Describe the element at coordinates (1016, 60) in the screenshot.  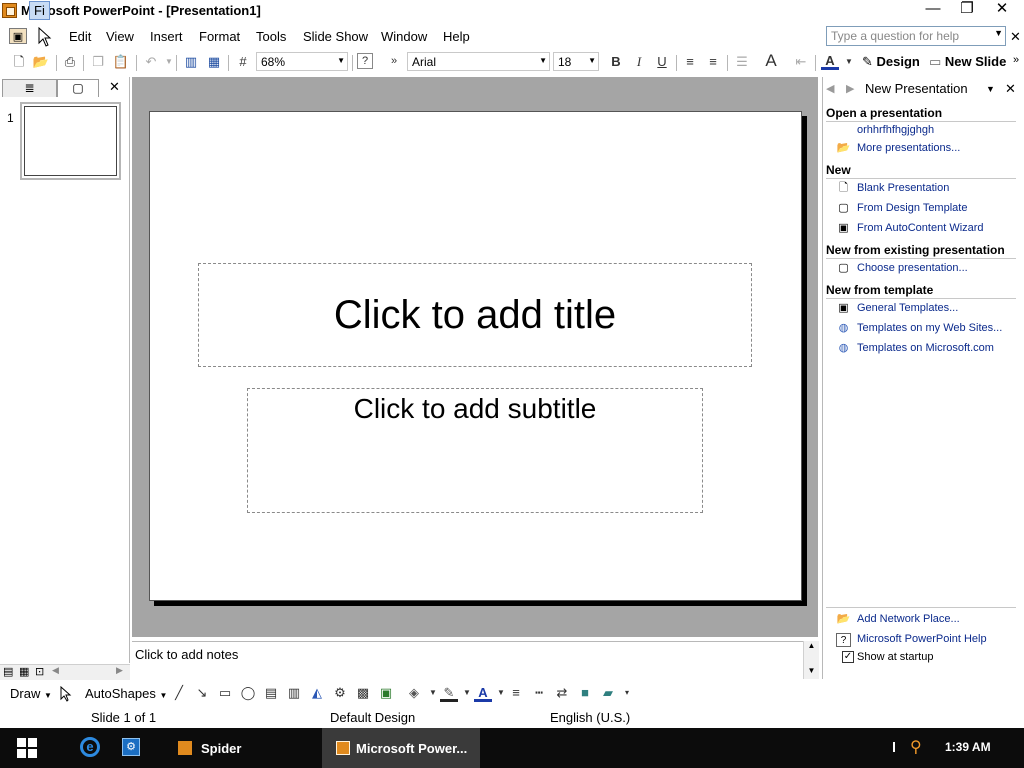
I see `toolbar-overflow-icon: »` at that location.